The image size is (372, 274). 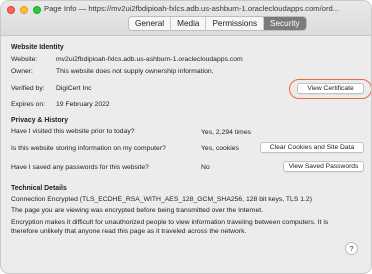 I want to click on technical-details-heading: Technical Details, so click(x=39, y=188).